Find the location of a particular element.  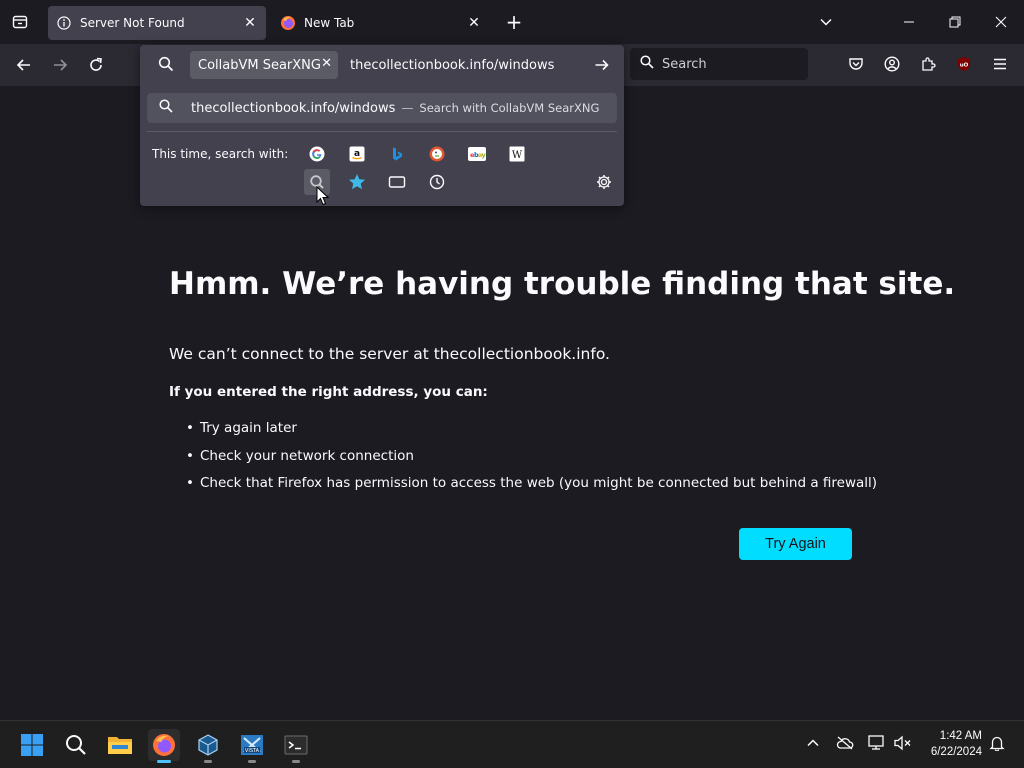

bell-icon is located at coordinates (997, 743).